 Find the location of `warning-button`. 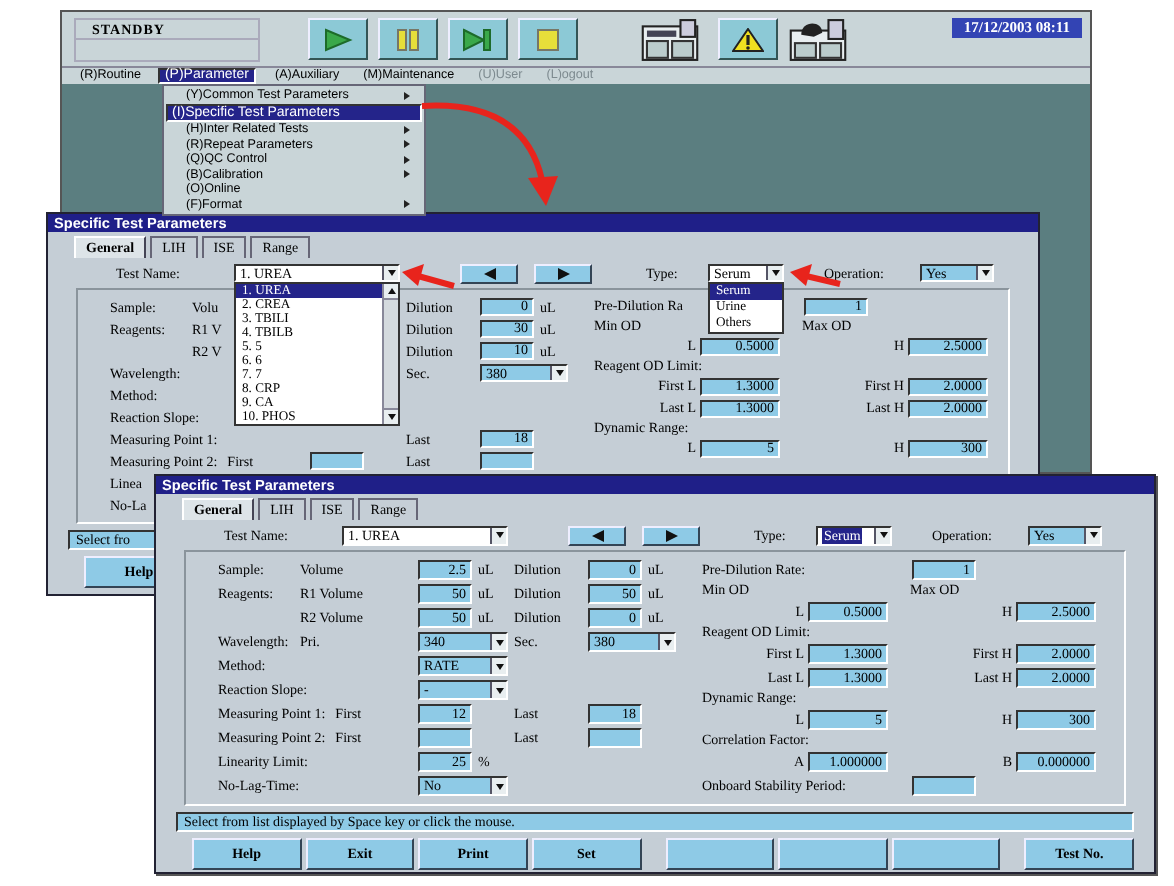

warning-button is located at coordinates (748, 39).